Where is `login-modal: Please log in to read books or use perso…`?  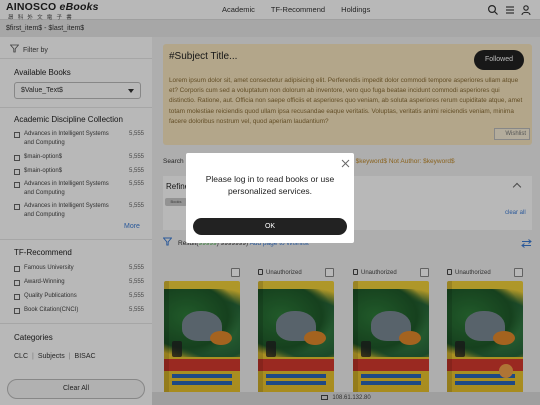
login-modal: Please log in to read books or use perso… is located at coordinates (270, 198).